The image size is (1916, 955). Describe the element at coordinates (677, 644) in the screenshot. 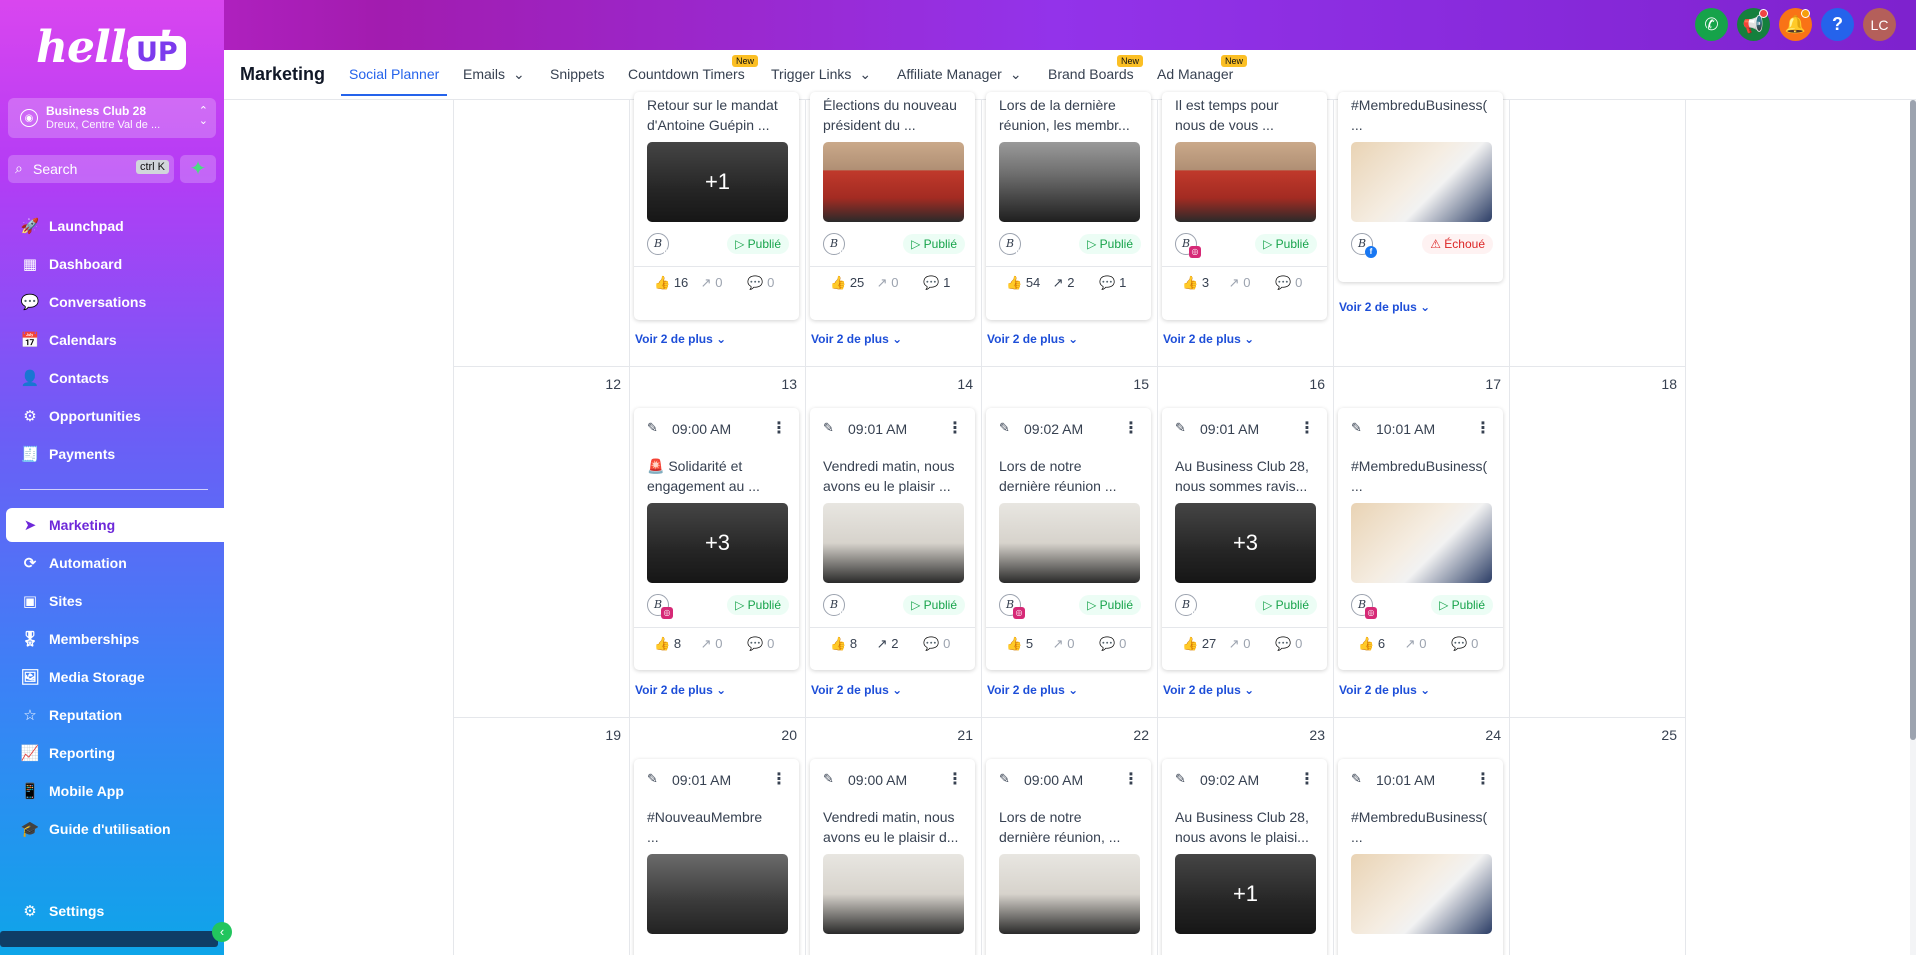

I see `likes-count: 👍 8` at that location.